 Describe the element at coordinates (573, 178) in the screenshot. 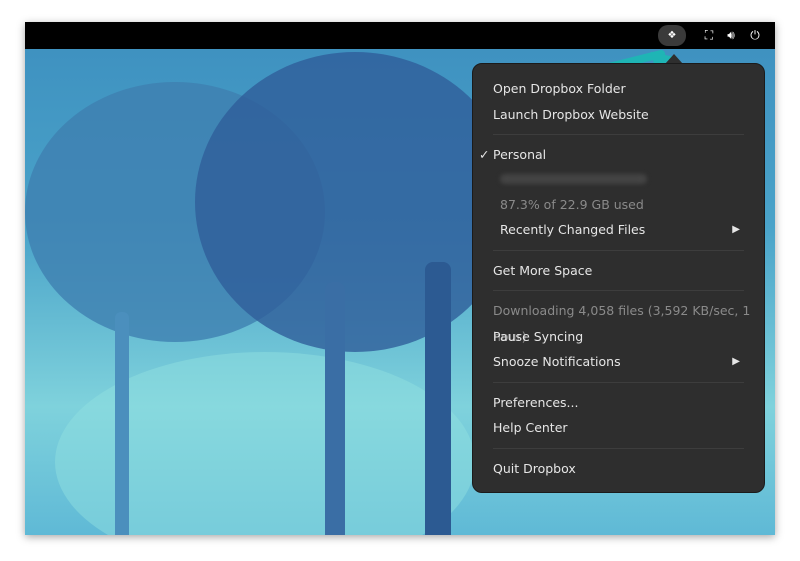

I see `redacted-account-email` at that location.